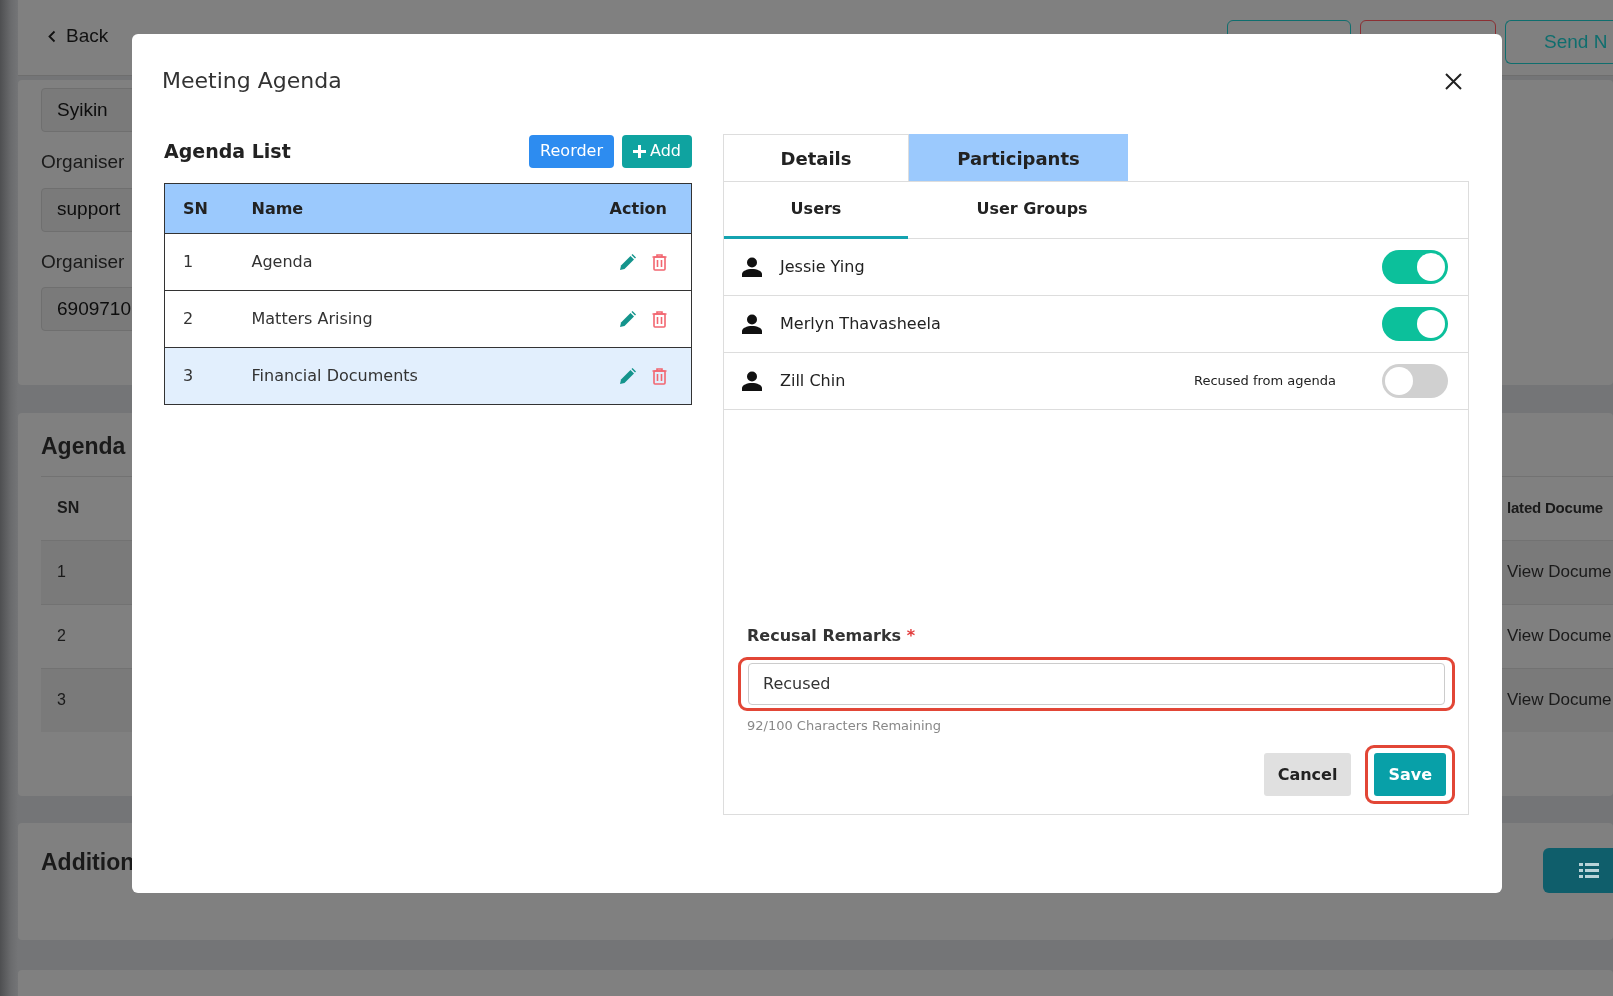 The height and width of the screenshot is (996, 1613). Describe the element at coordinates (78, 36) in the screenshot. I see `back-link: Back` at that location.